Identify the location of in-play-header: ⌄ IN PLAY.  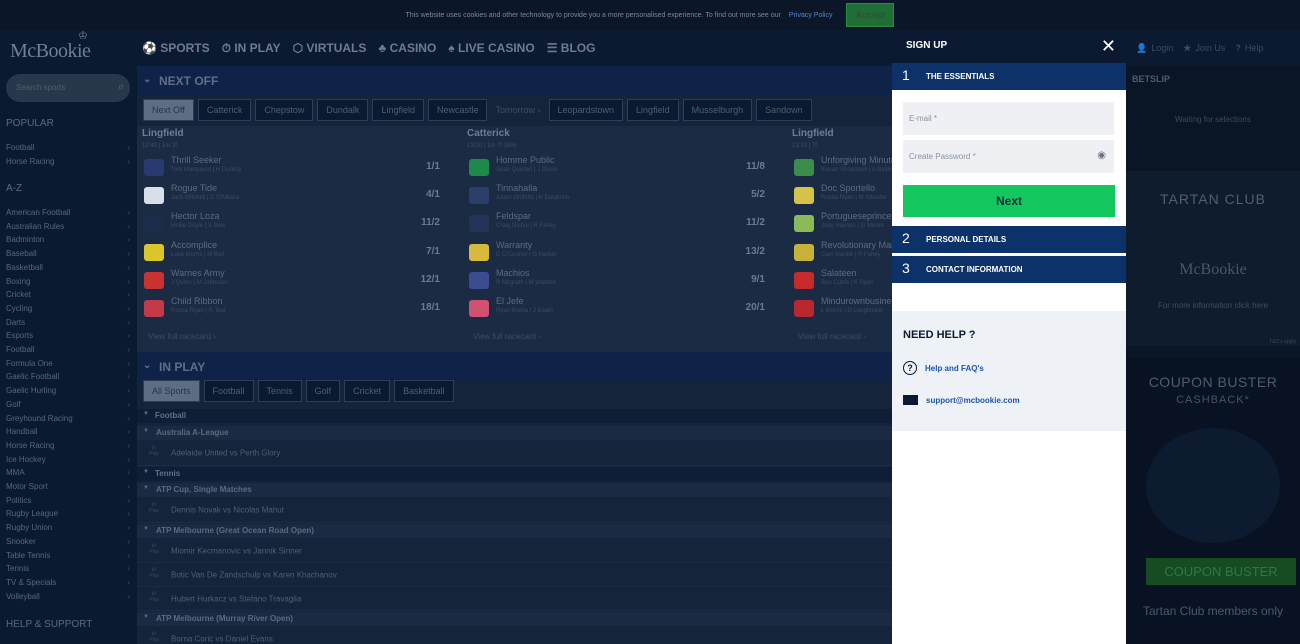
(514, 367).